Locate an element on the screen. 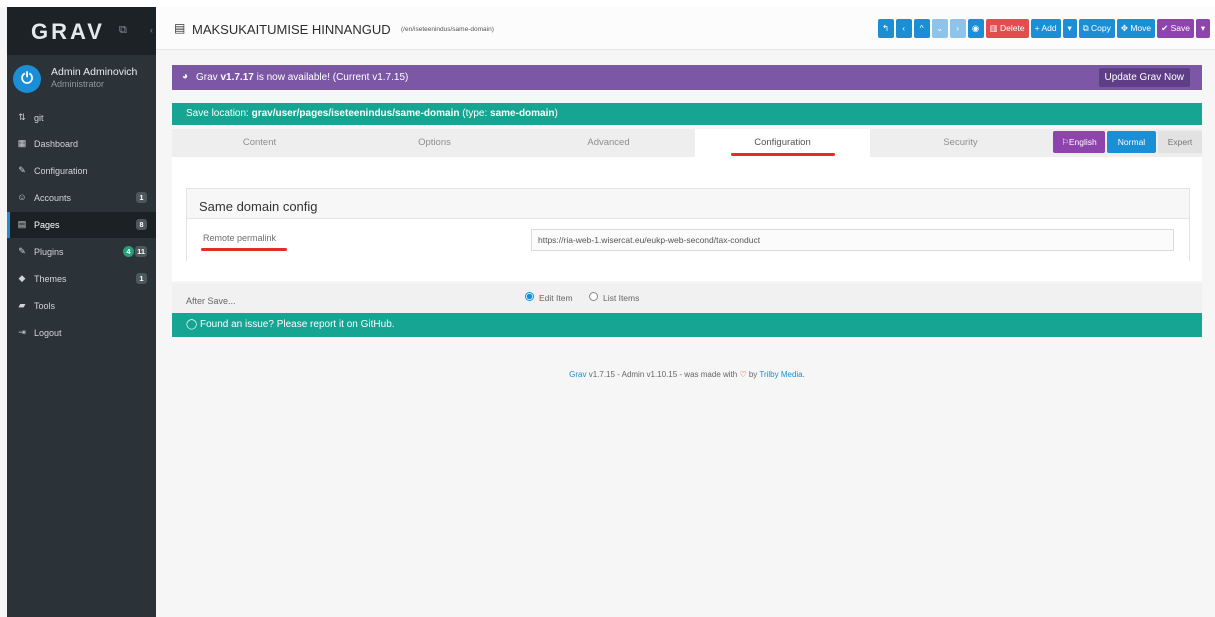  sidebar-item-label: Logout is located at coordinates (48, 333).